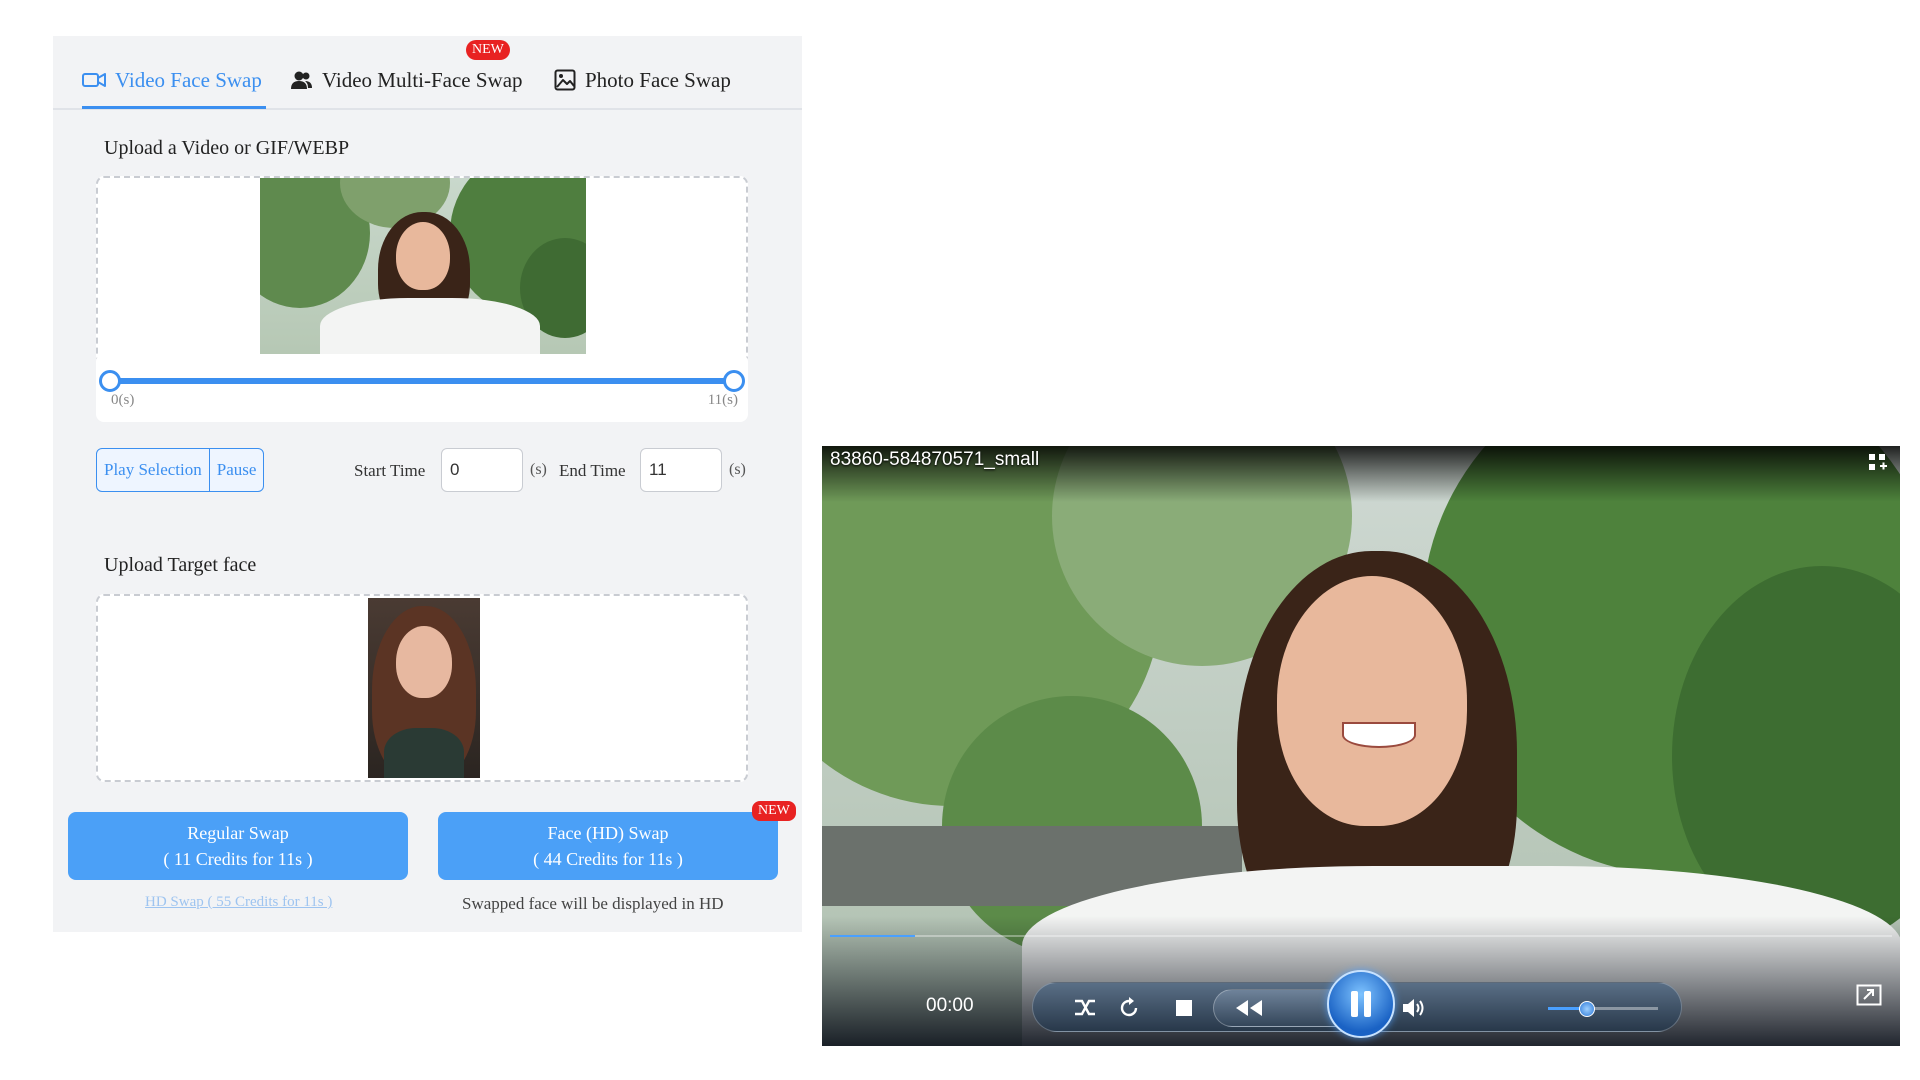 This screenshot has height=1080, width=1920. I want to click on hd-swap-note: Swapped face will be displayed in HD, so click(593, 903).